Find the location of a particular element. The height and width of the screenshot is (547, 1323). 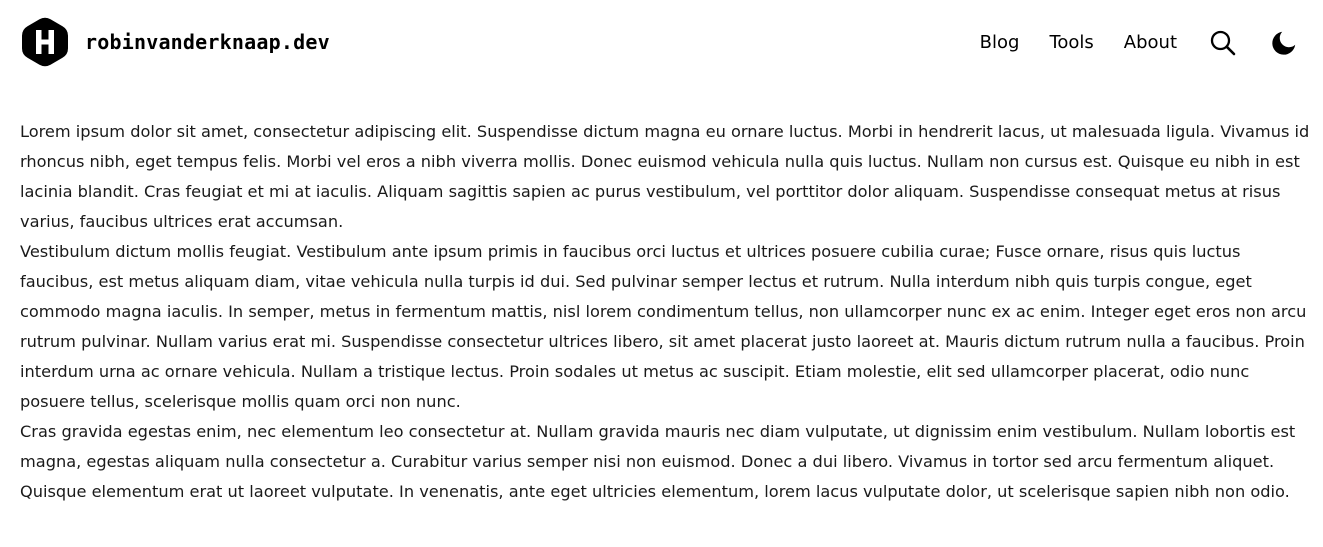

home-link: robinvanderknaap.dev is located at coordinates (176, 42).